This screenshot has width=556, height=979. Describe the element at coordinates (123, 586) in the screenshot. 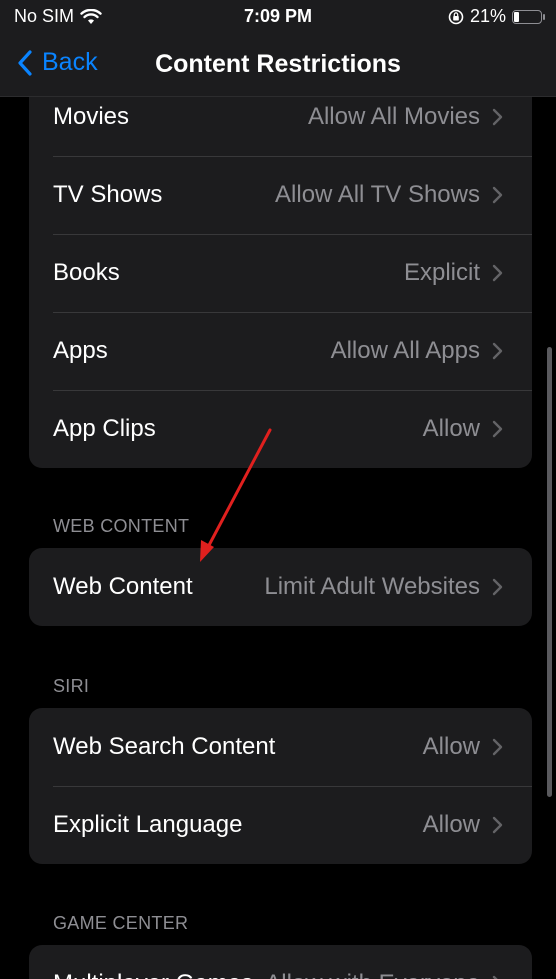

I see `row-label: Web Content` at that location.